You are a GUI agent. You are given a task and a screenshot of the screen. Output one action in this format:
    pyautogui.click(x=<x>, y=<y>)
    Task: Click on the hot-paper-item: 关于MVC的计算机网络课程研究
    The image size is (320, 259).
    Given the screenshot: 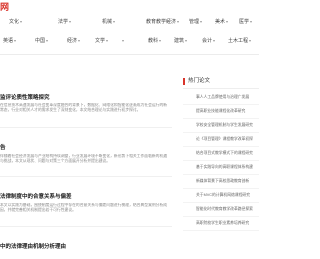 What is the action you would take?
    pyautogui.click(x=221, y=196)
    